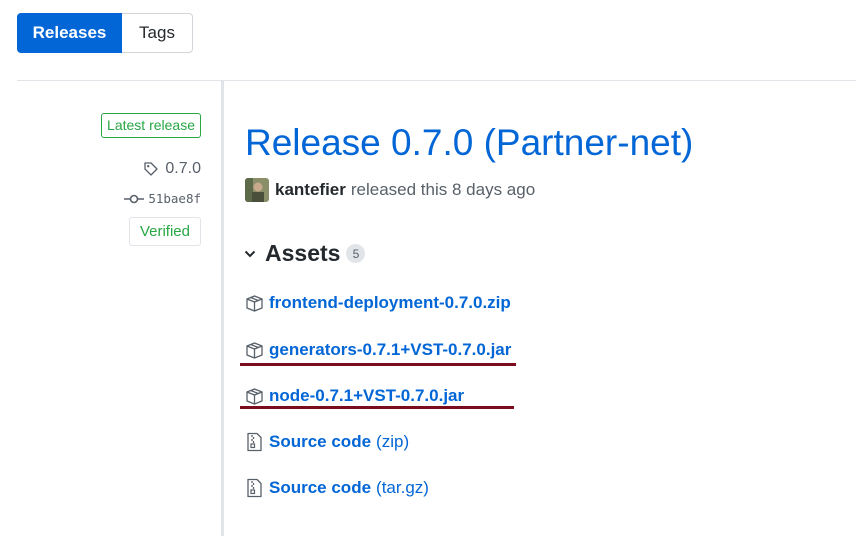 The image size is (856, 536). Describe the element at coordinates (393, 441) in the screenshot. I see `asset-format: (zip)` at that location.